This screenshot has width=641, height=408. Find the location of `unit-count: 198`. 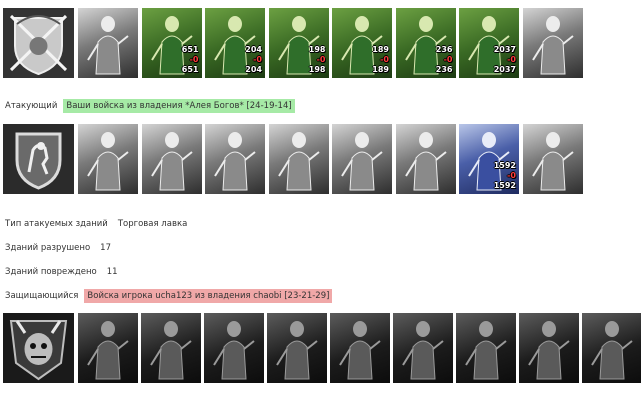

unit-count: 198 is located at coordinates (317, 49).